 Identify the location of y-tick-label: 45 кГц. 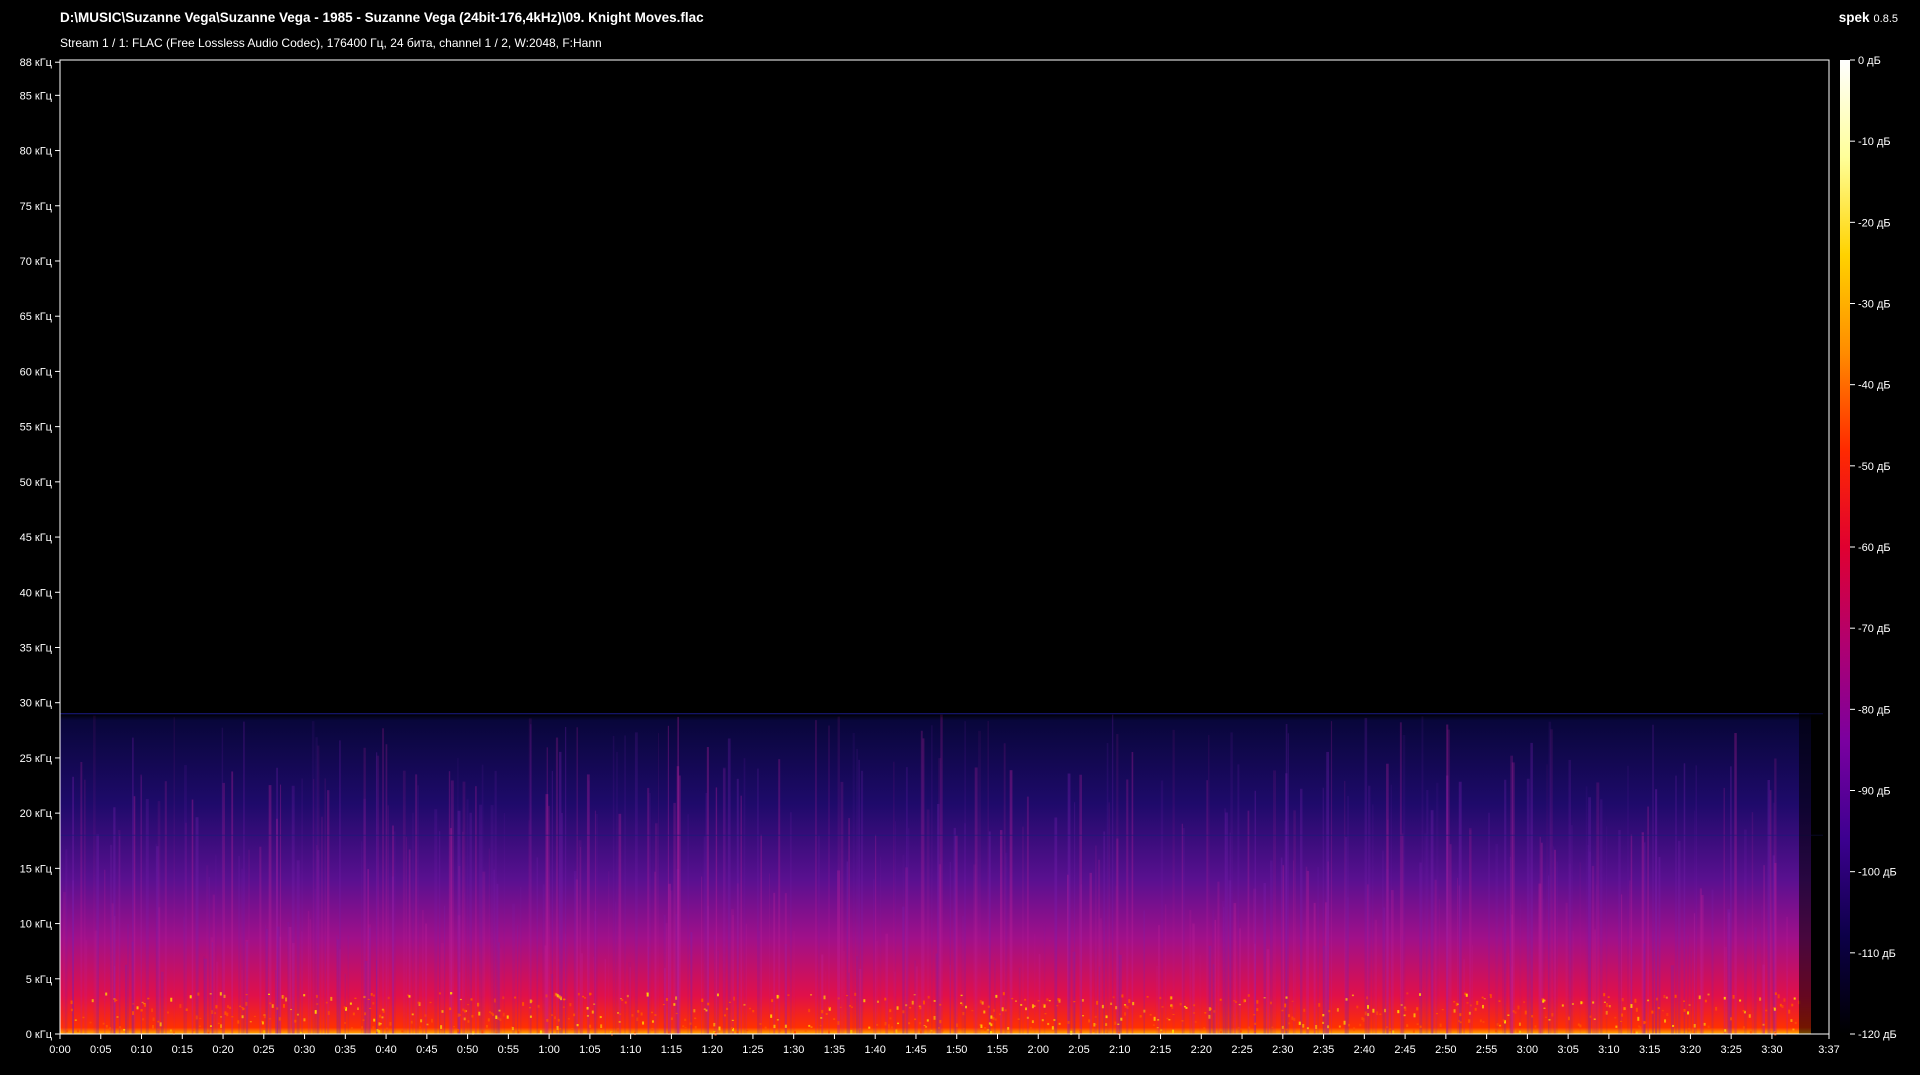
(36, 538).